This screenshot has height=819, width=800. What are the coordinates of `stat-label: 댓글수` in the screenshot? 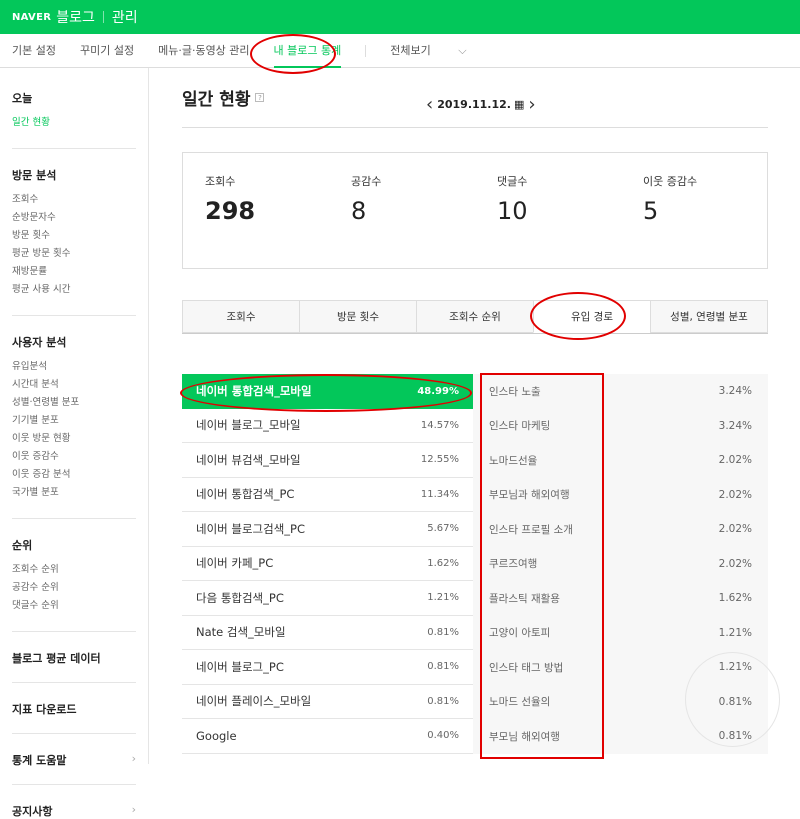 It's located at (512, 181).